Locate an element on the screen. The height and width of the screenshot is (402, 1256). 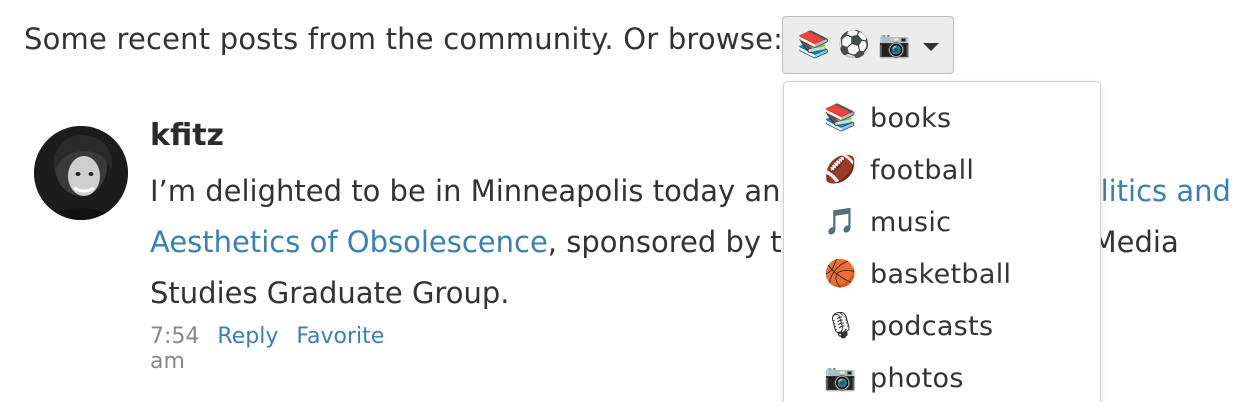
dropdown-item-label: podcasts is located at coordinates (932, 326).